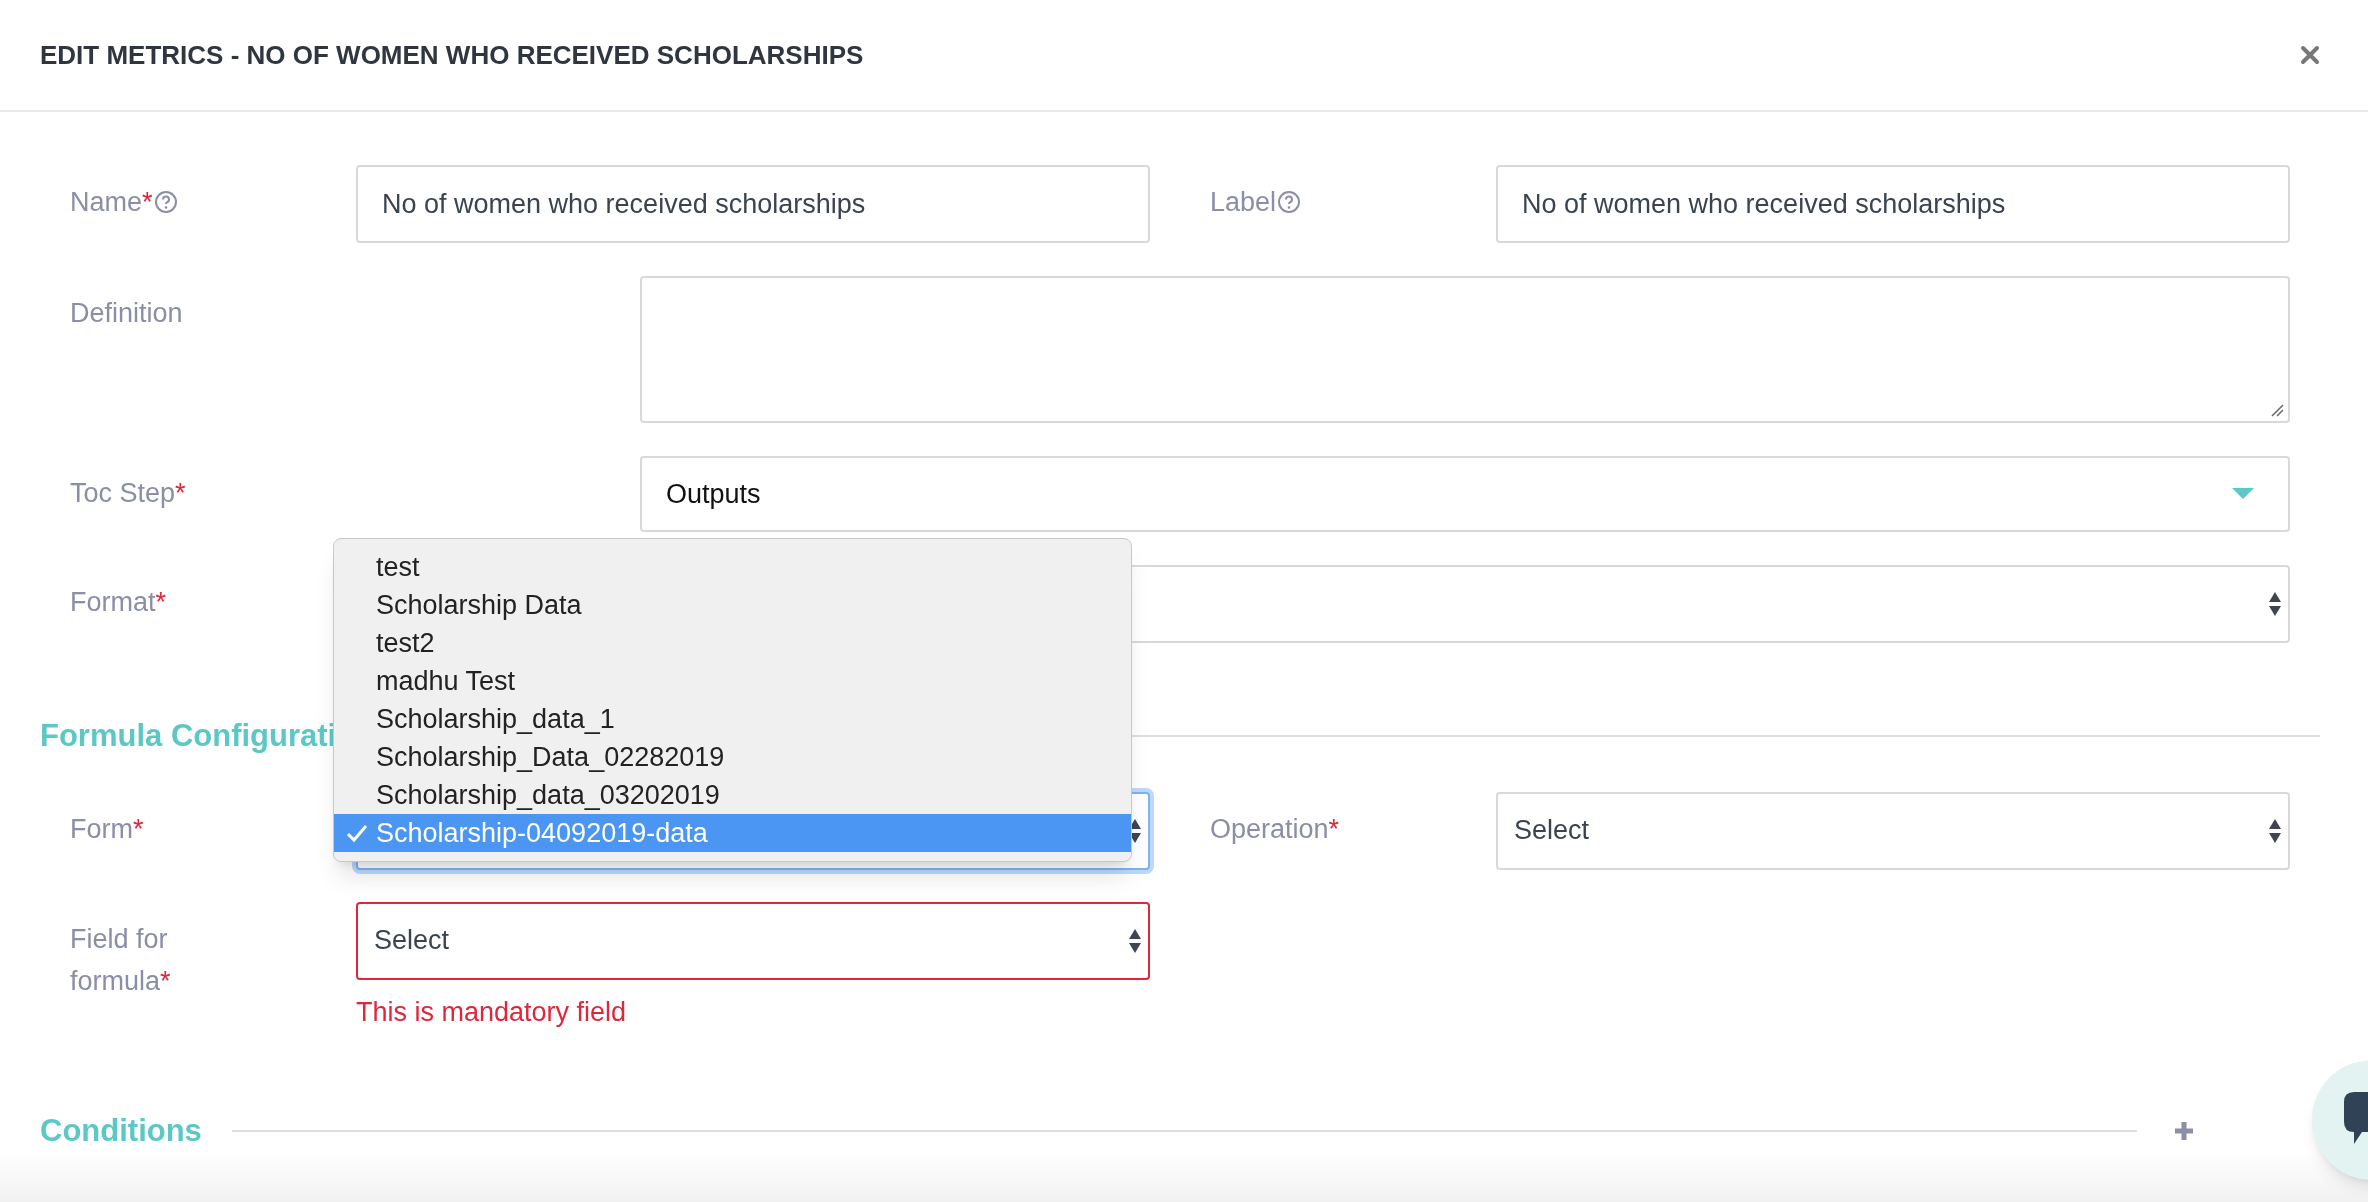  Describe the element at coordinates (188, 736) in the screenshot. I see `section-heading: Formula Configurati` at that location.